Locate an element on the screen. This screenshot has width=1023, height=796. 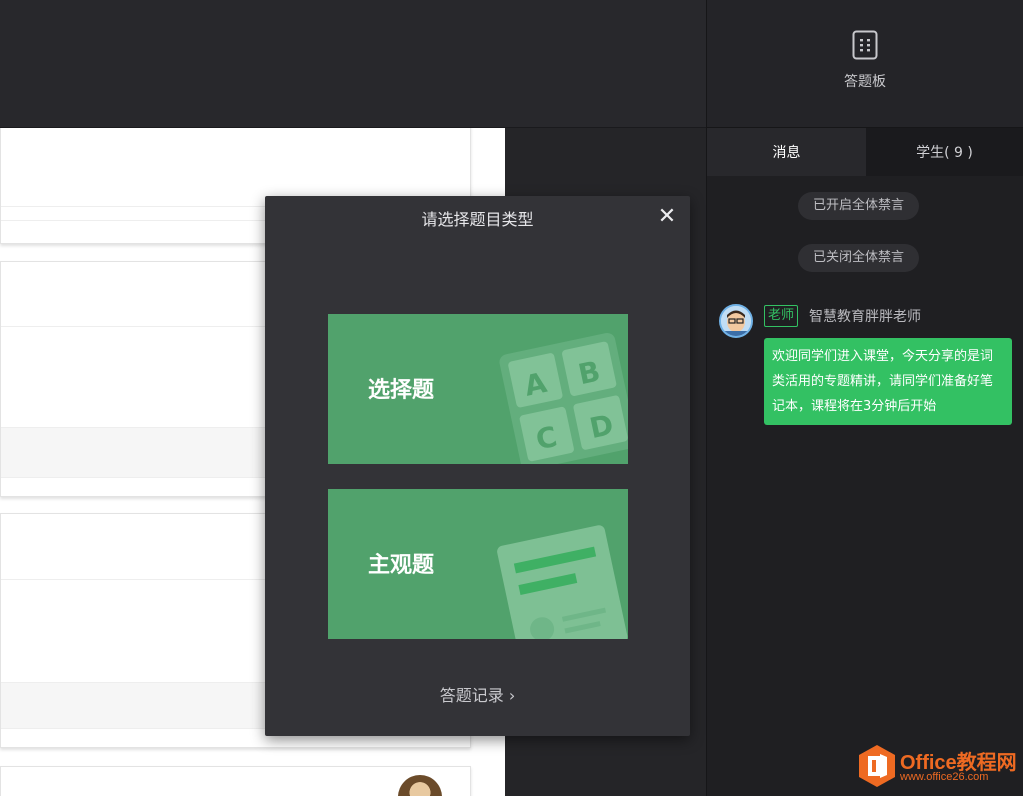
answer-board-button: 答题板 is located at coordinates (865, 62).